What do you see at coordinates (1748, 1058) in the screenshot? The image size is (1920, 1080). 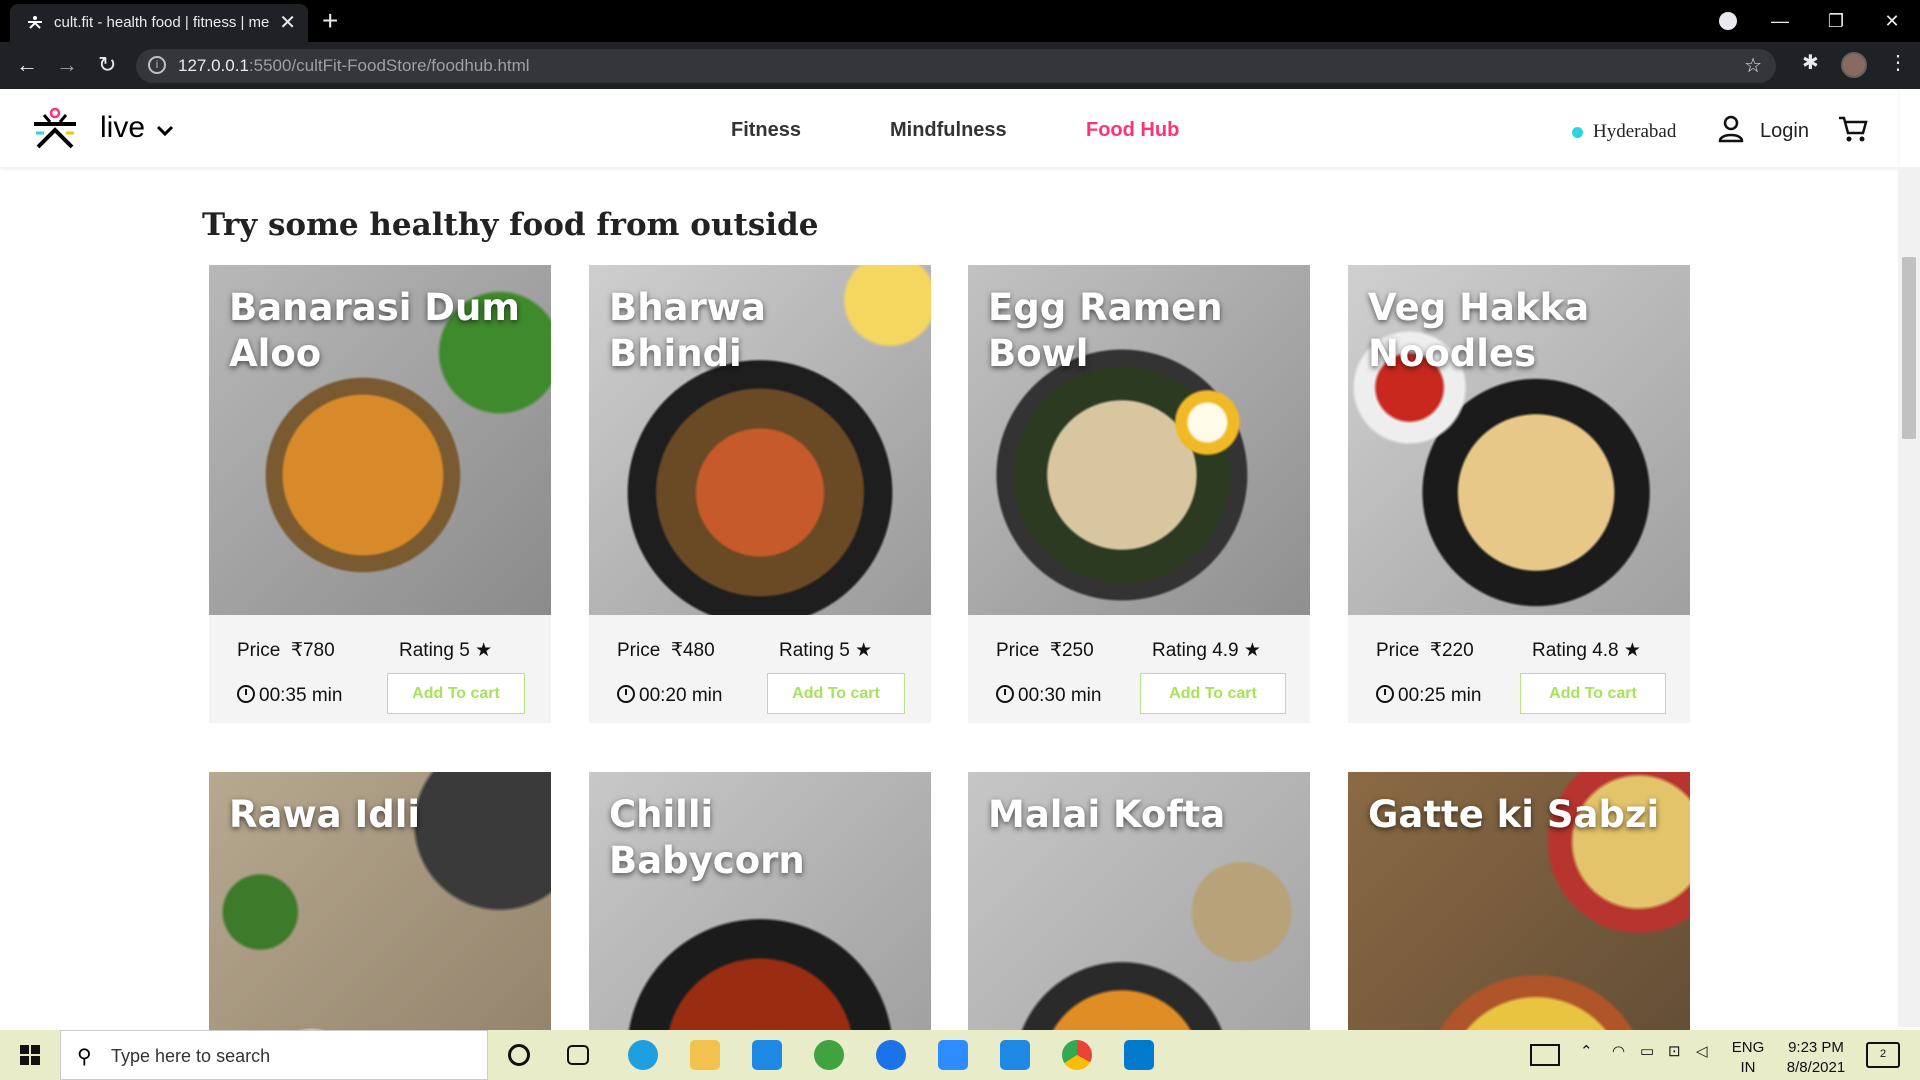 I see `language-indicator: ENG IN` at bounding box center [1748, 1058].